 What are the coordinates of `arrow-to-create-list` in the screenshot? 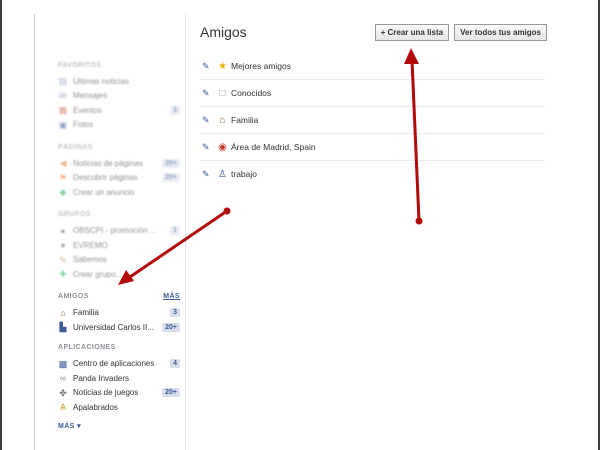 It's located at (413, 136).